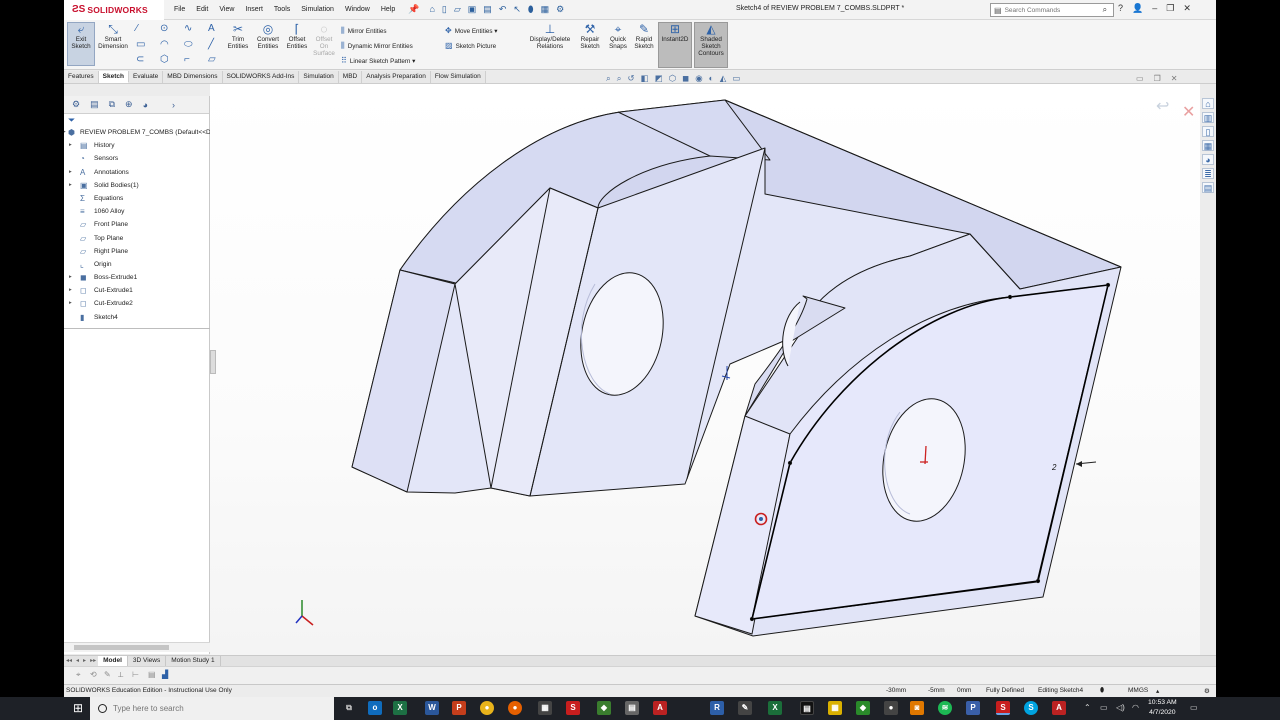  What do you see at coordinates (998, 10) in the screenshot?
I see `search-scope-icon: ▤` at bounding box center [998, 10].